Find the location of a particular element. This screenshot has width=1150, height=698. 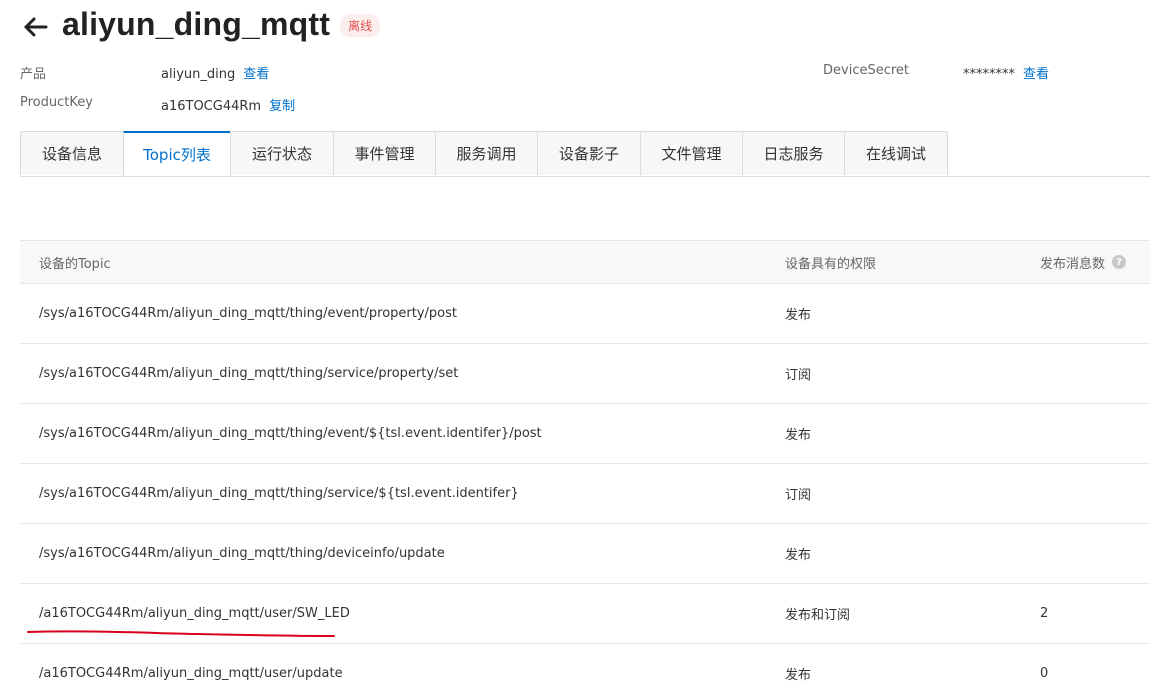

product-label: 产品 is located at coordinates (33, 74).